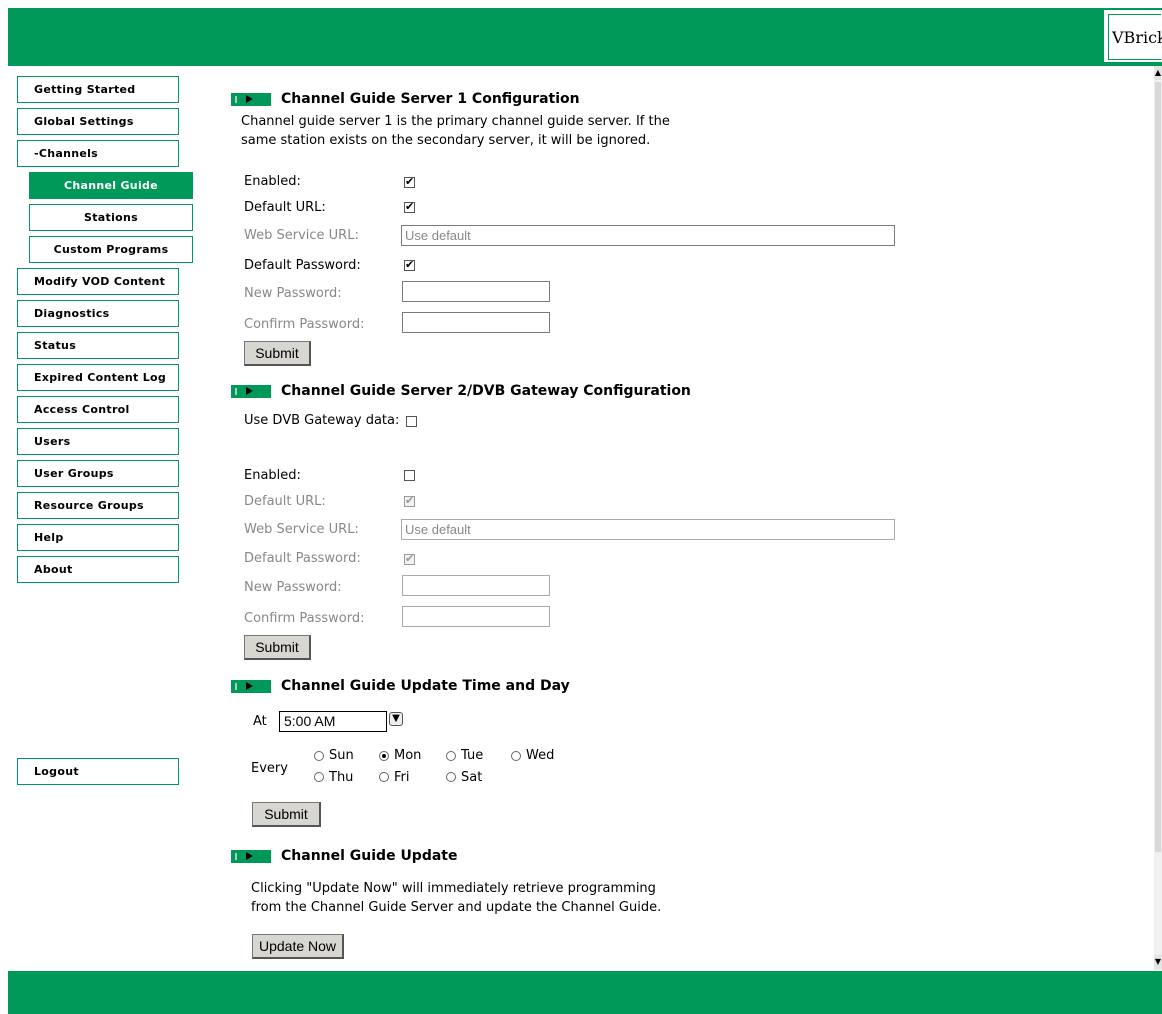 This screenshot has height=1014, width=1162. I want to click on server1-enabled-checkbox, so click(409, 181).